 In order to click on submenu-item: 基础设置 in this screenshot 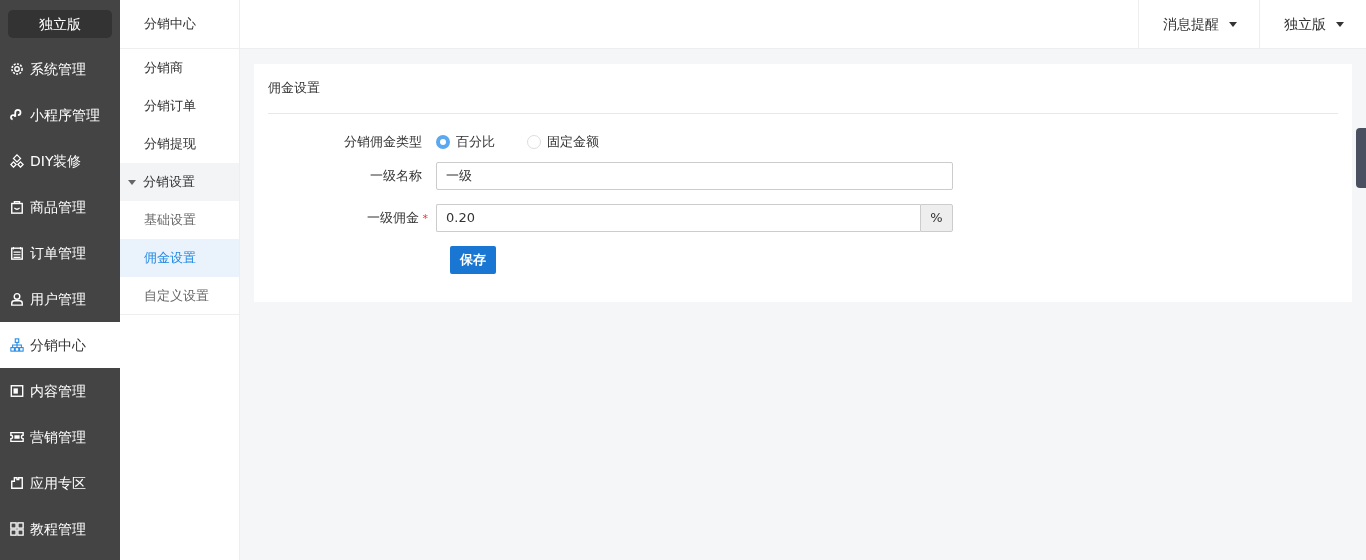, I will do `click(179, 220)`.